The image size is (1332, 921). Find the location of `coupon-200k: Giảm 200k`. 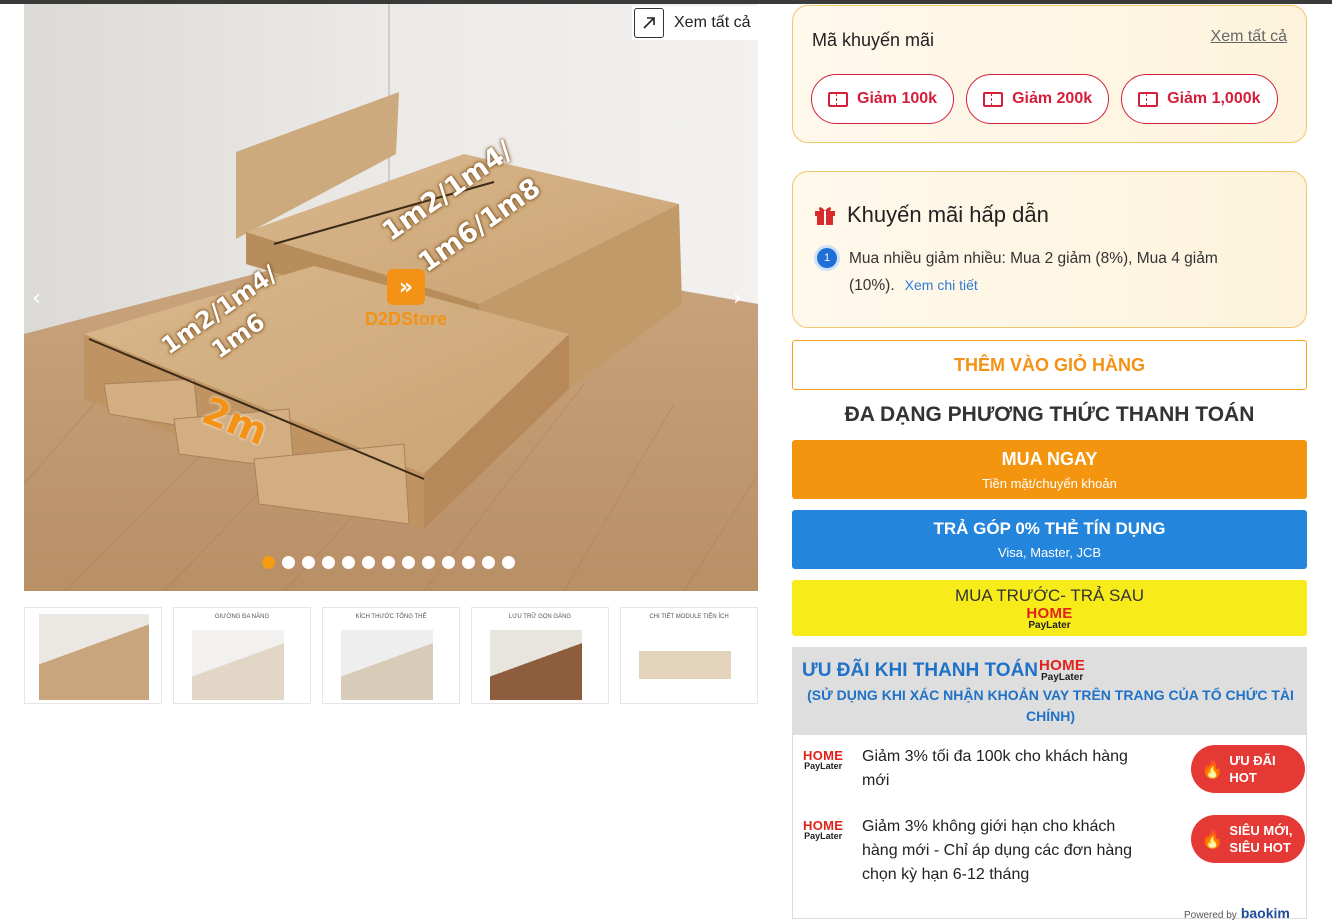

coupon-200k: Giảm 200k is located at coordinates (1038, 99).